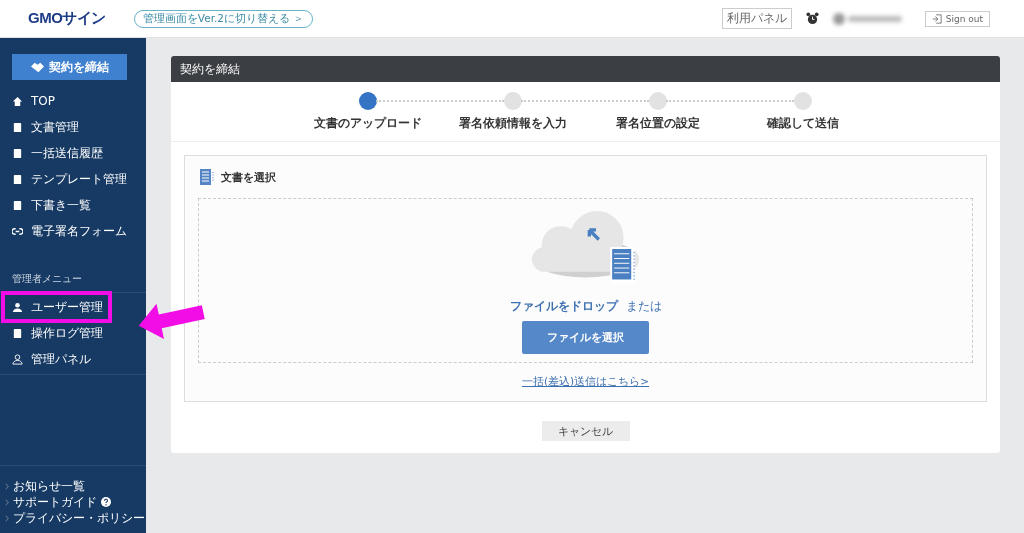  I want to click on panel-button: 利用パネル, so click(756, 18).